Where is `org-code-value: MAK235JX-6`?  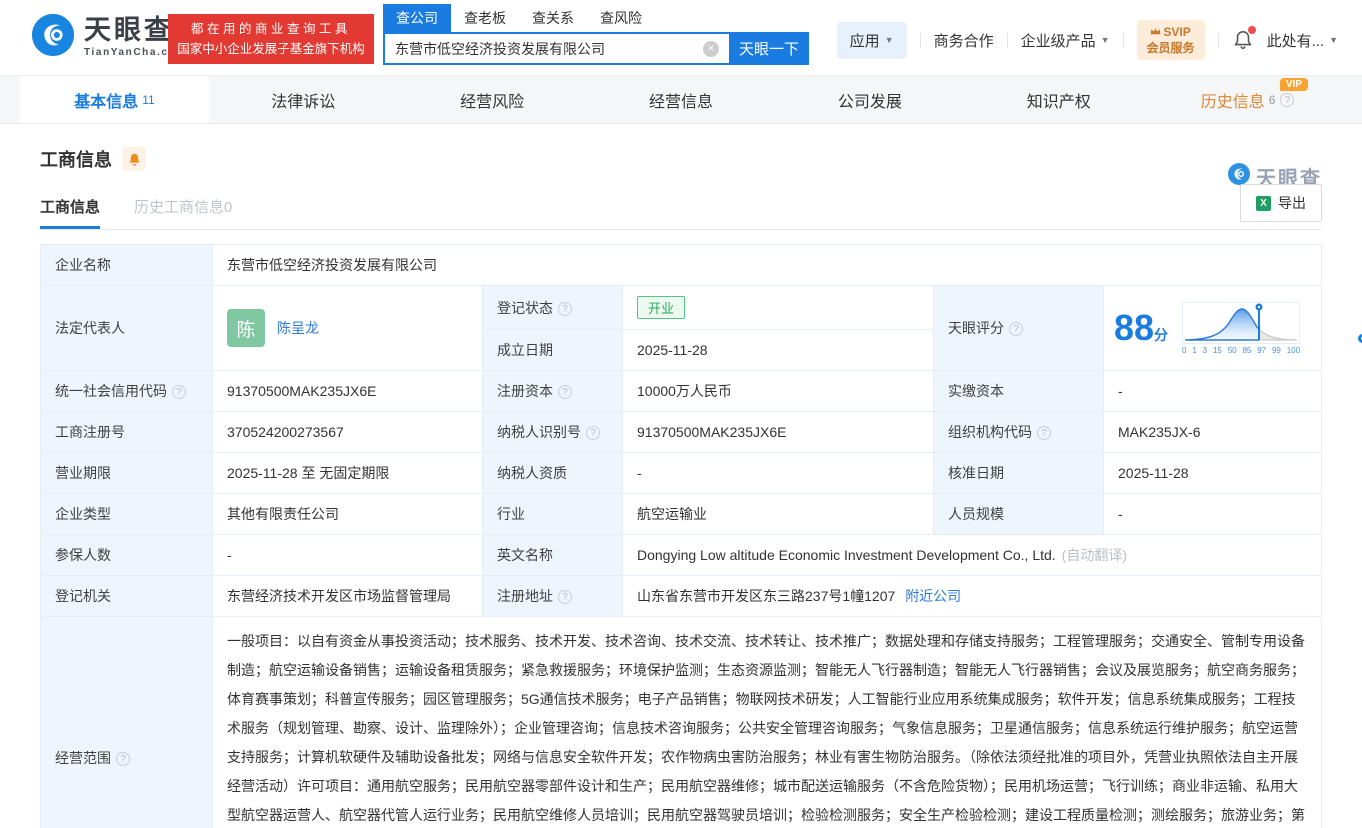
org-code-value: MAK235JX-6 is located at coordinates (1212, 432).